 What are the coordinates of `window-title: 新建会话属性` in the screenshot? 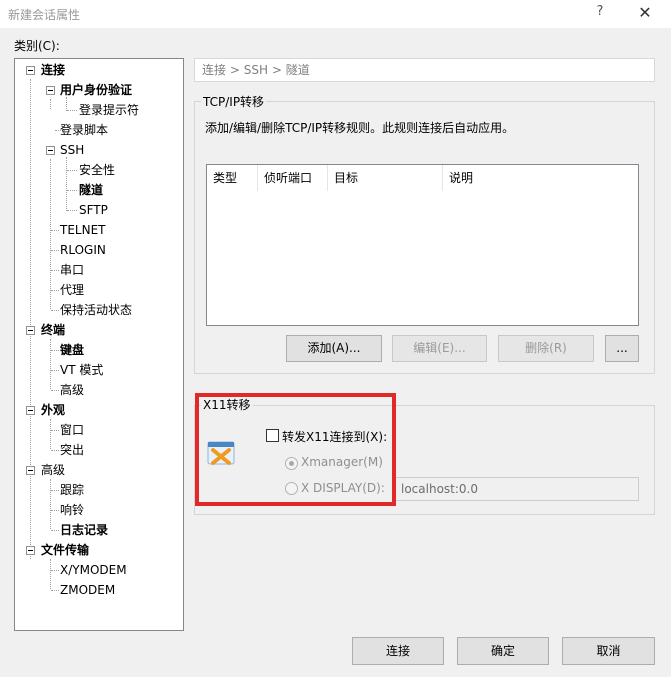 It's located at (44, 15).